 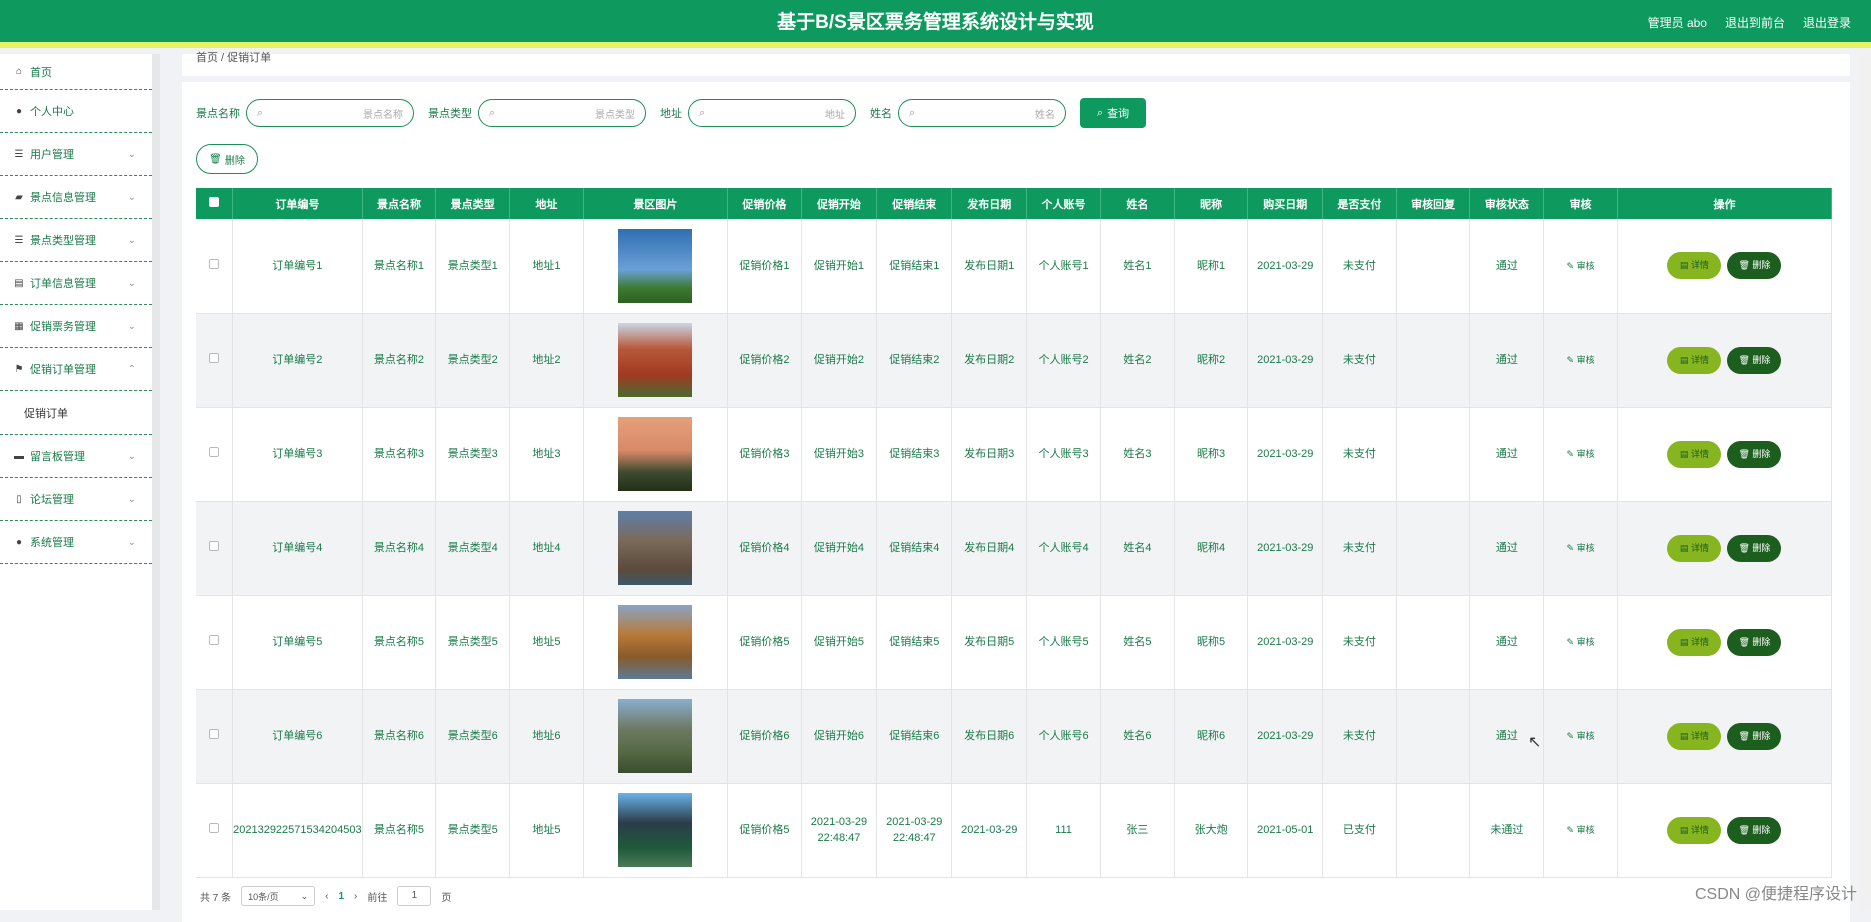 I want to click on column-header: 促销价格, so click(x=764, y=203).